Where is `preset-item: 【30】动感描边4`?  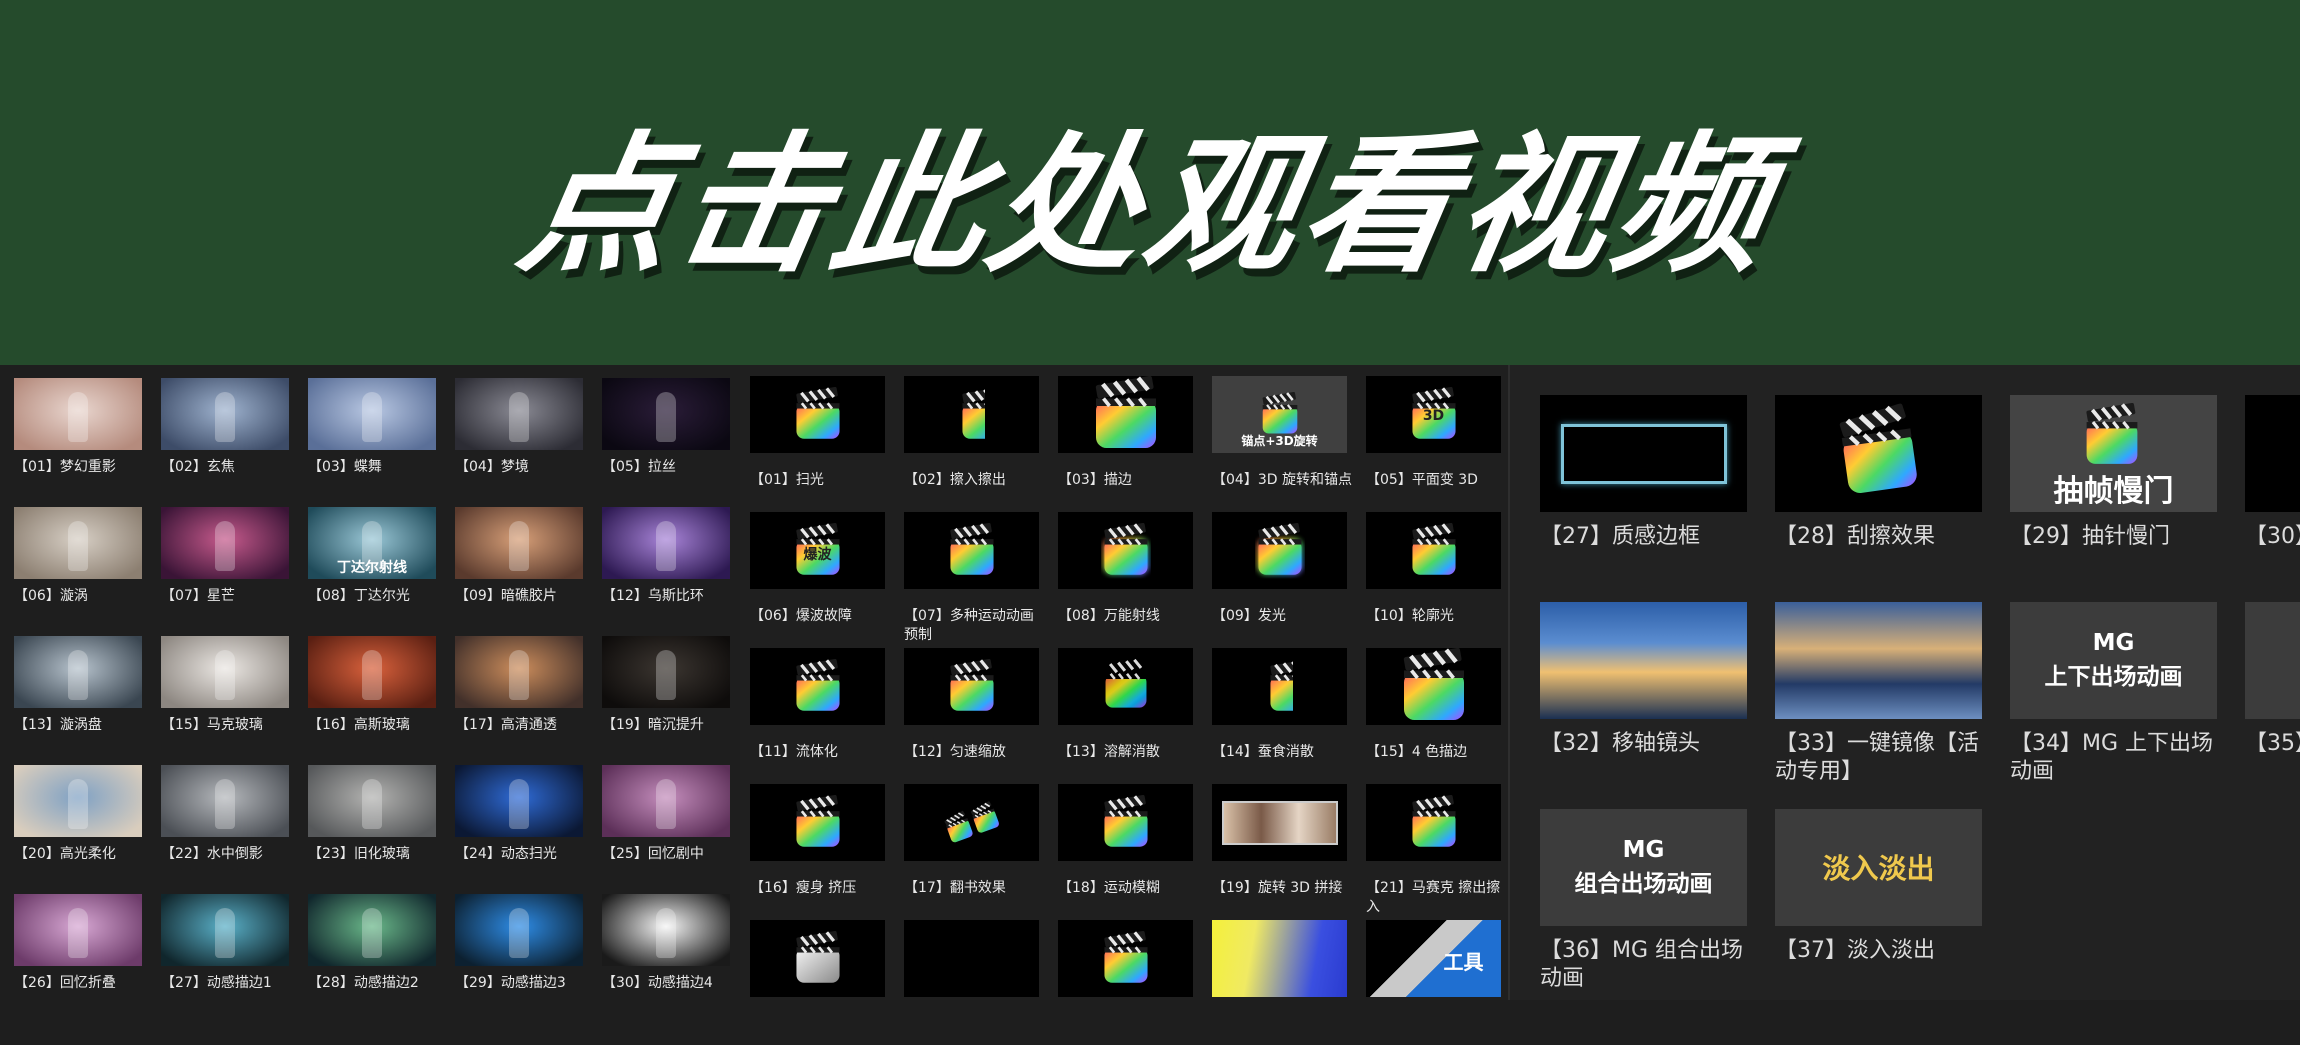 preset-item: 【30】动感描边4 is located at coordinates (666, 949).